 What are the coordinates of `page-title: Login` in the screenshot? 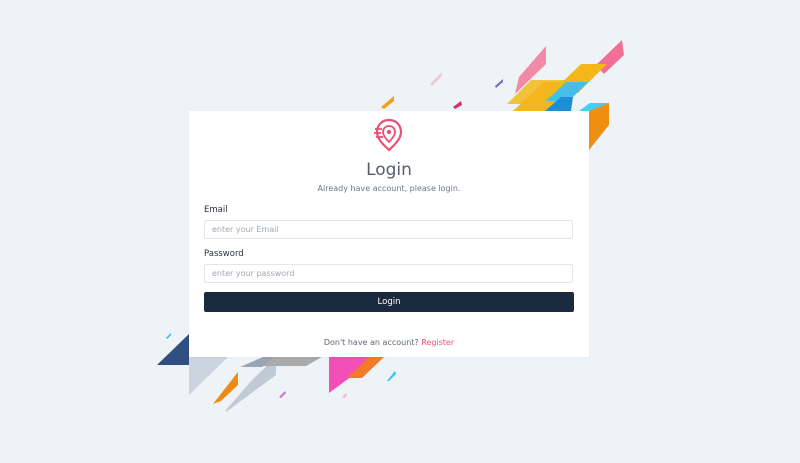 It's located at (389, 170).